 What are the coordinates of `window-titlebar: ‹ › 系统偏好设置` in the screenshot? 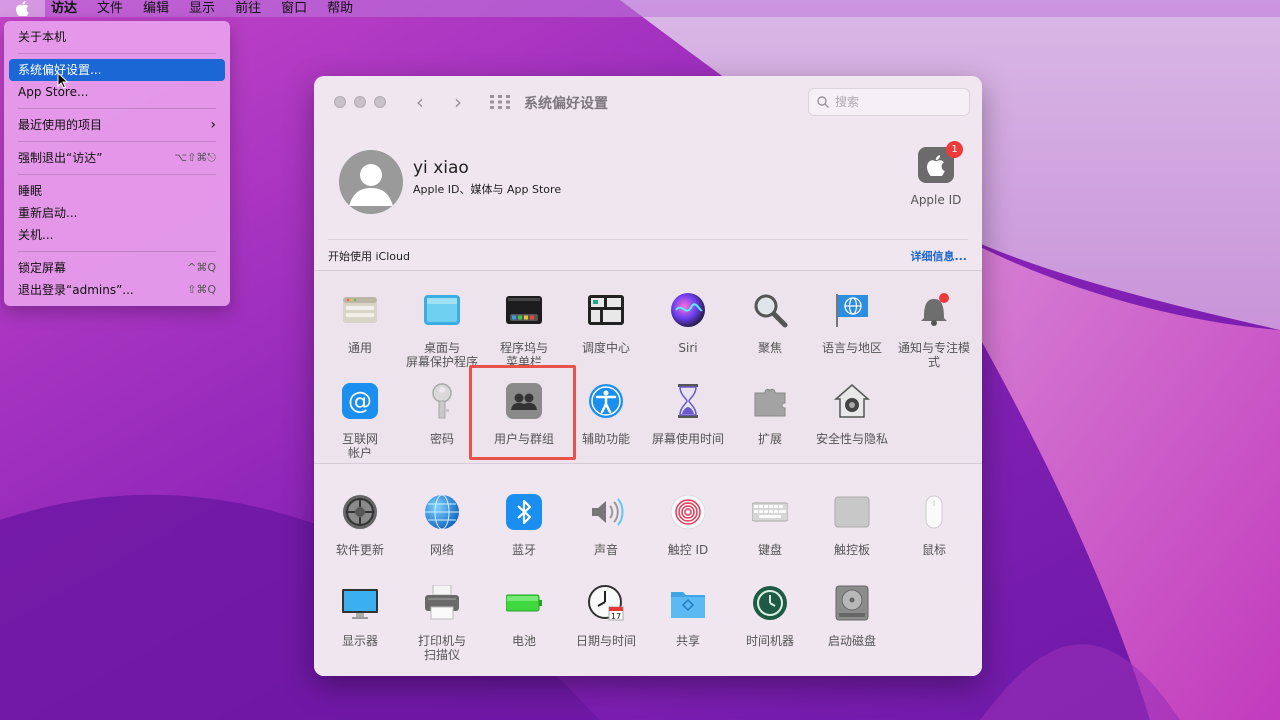 It's located at (648, 102).